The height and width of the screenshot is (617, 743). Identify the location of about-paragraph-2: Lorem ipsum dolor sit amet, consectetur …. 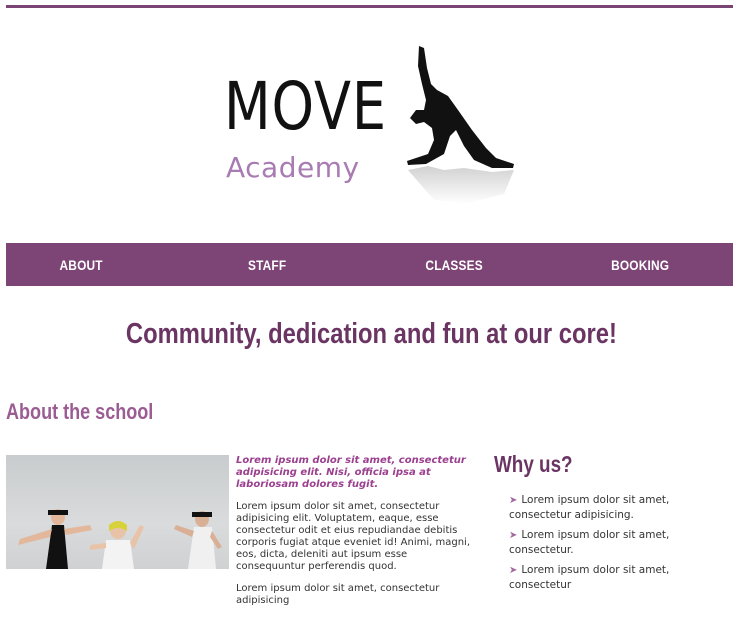
(338, 594).